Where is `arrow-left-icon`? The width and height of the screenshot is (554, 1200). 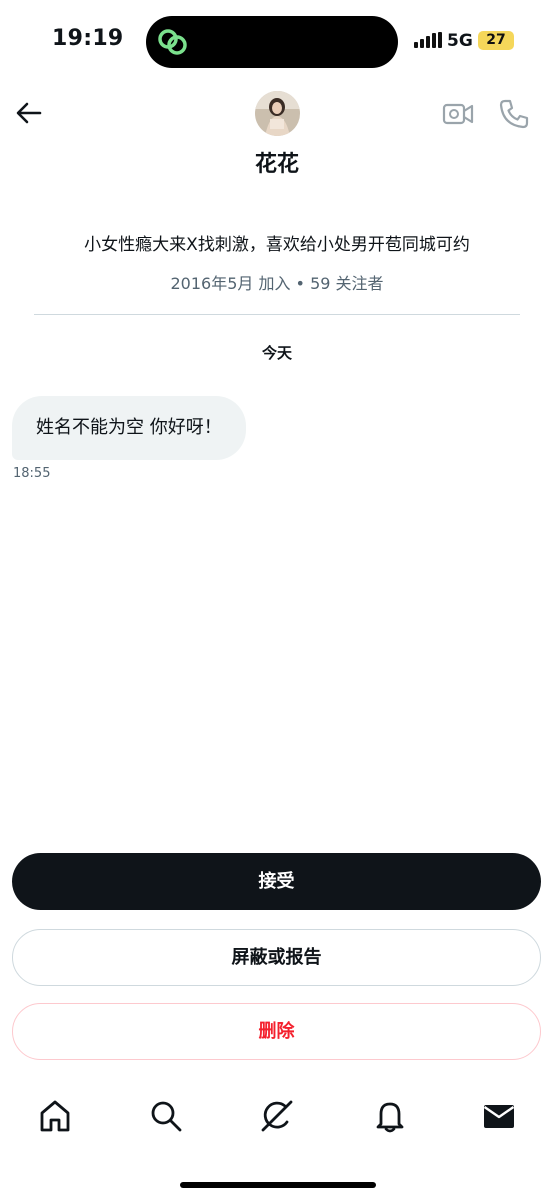 arrow-left-icon is located at coordinates (29, 113).